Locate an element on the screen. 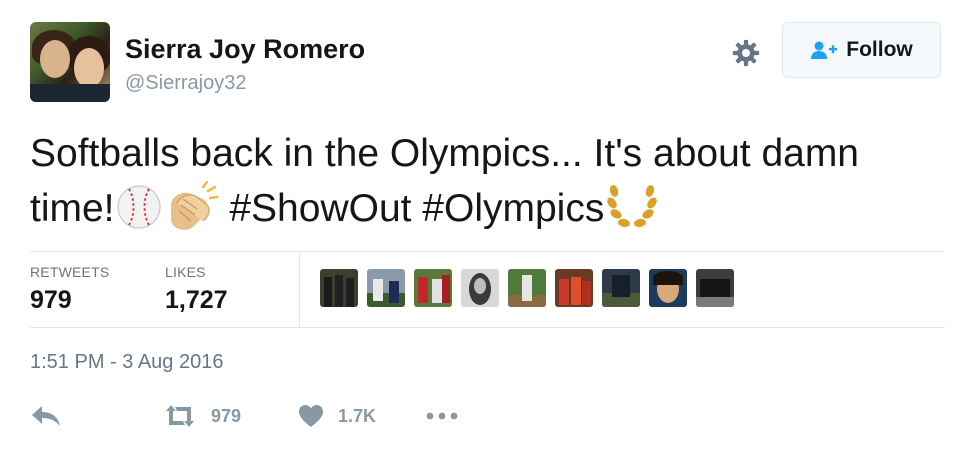 Image resolution: width=980 pixels, height=458 pixels. reply-icon is located at coordinates (46, 416).